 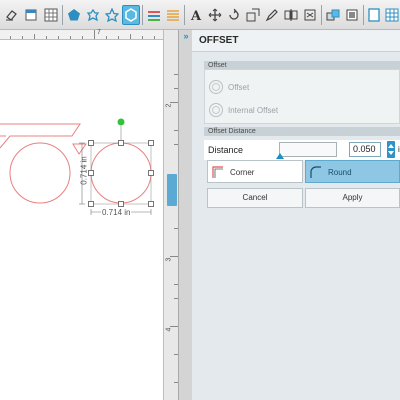 I want to click on flower-icon, so click(x=93, y=15).